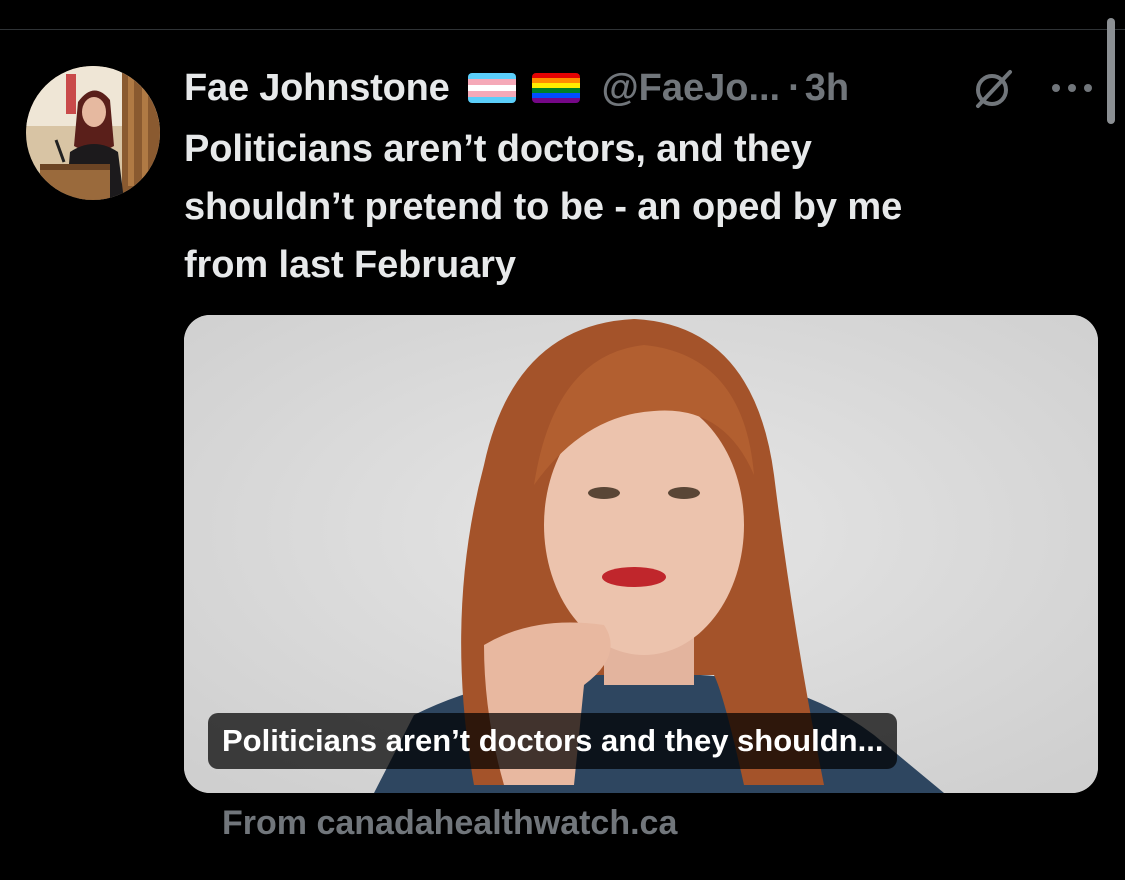 The height and width of the screenshot is (880, 1125). Describe the element at coordinates (1111, 71) in the screenshot. I see `scrollbar` at that location.